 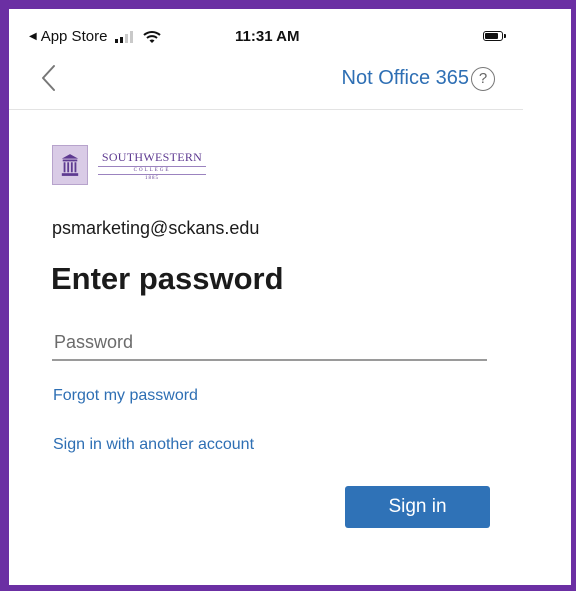 I want to click on status-left: ◀ App Store, so click(x=95, y=36).